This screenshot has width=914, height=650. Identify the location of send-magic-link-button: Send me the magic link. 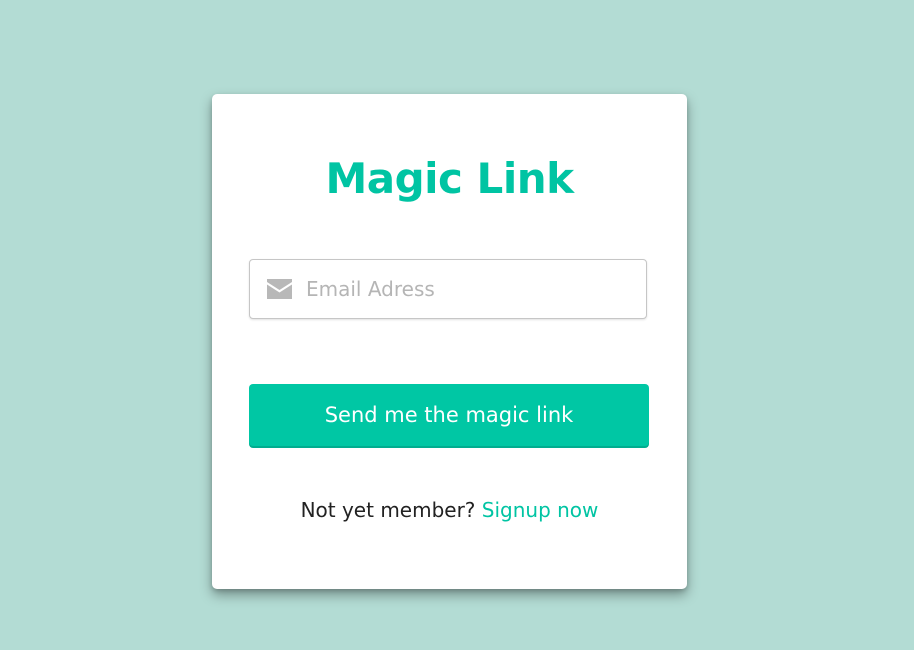
(449, 415).